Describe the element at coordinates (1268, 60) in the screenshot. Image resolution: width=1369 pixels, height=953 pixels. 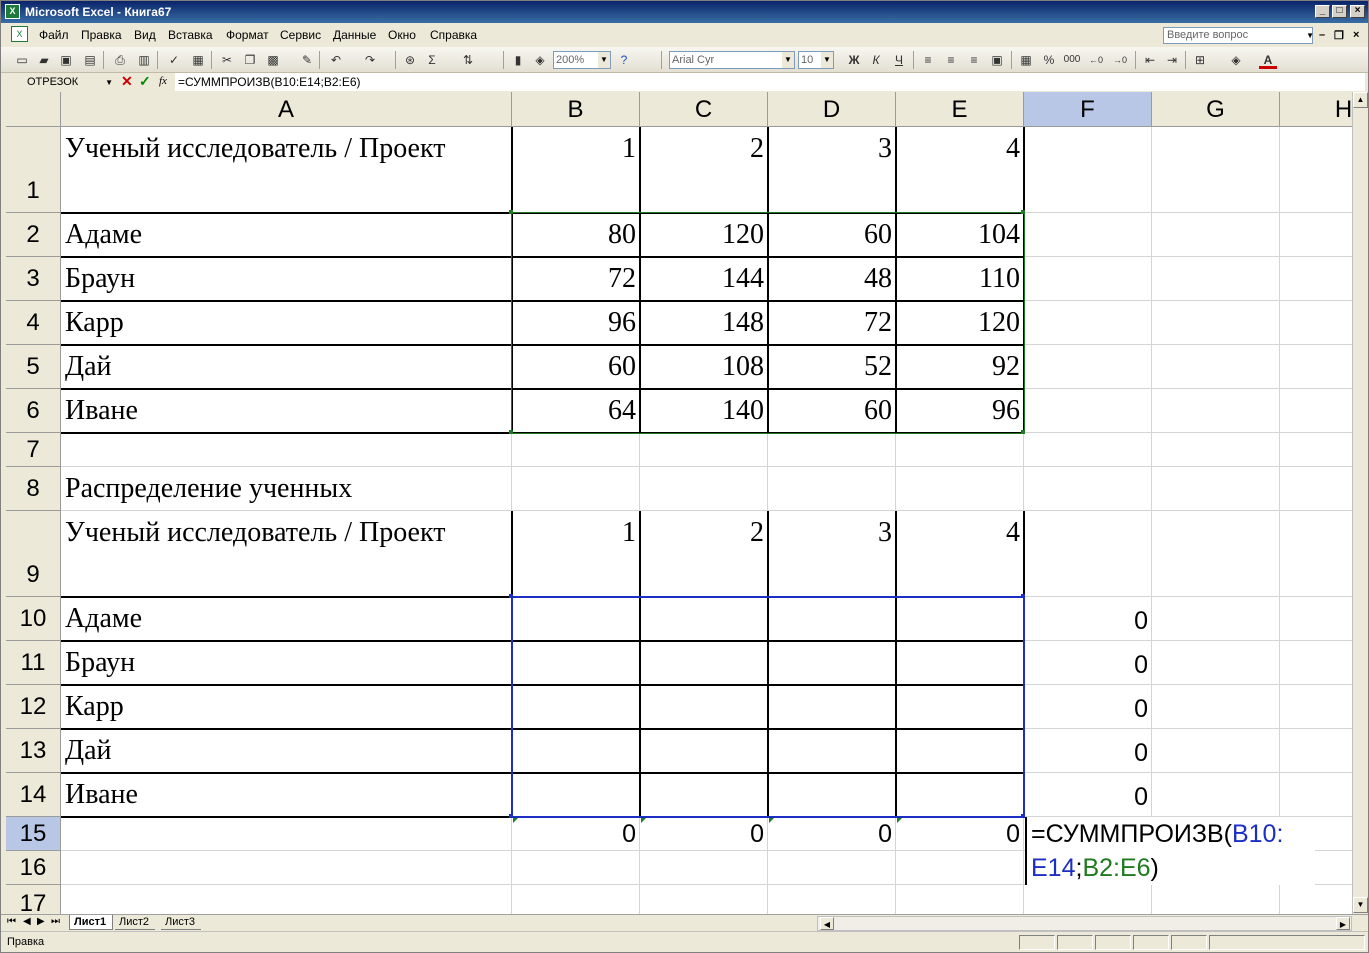
I see `font-color-icon: A` at that location.